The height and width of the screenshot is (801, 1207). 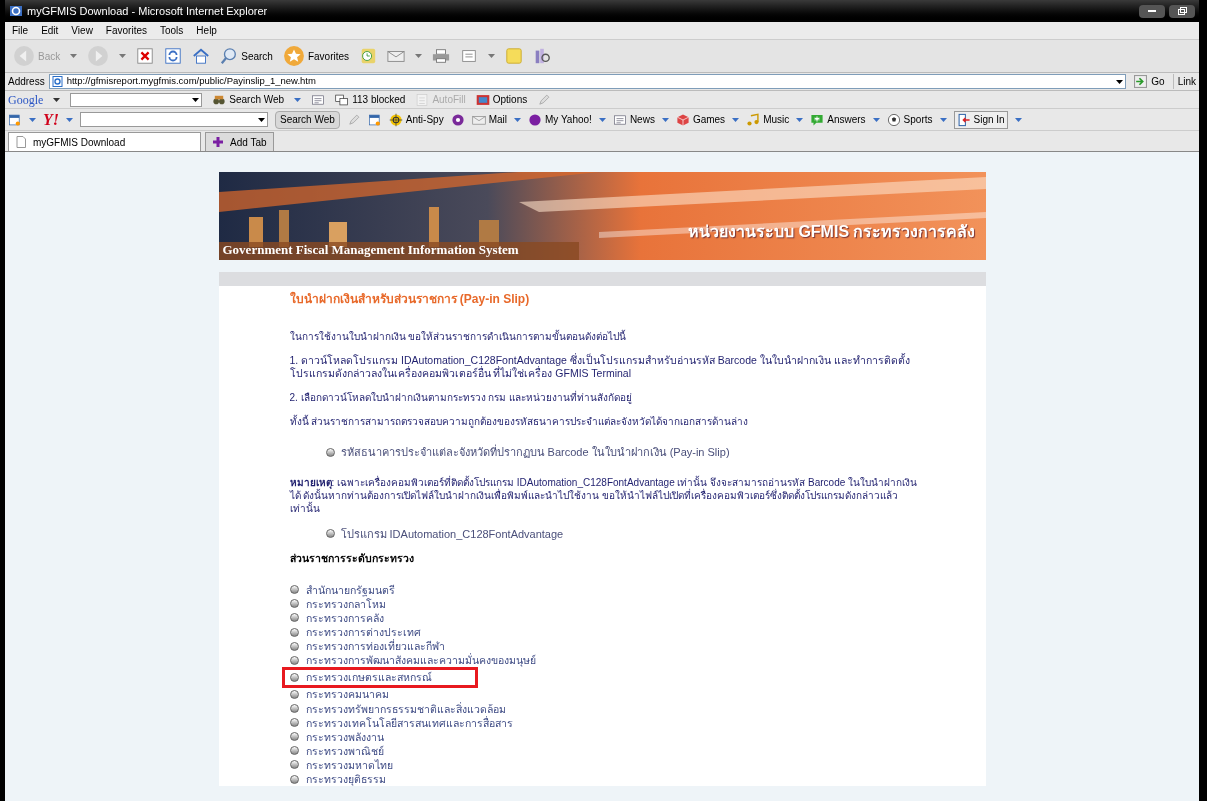 I want to click on tab: myGFMIS Download, so click(x=104, y=141).